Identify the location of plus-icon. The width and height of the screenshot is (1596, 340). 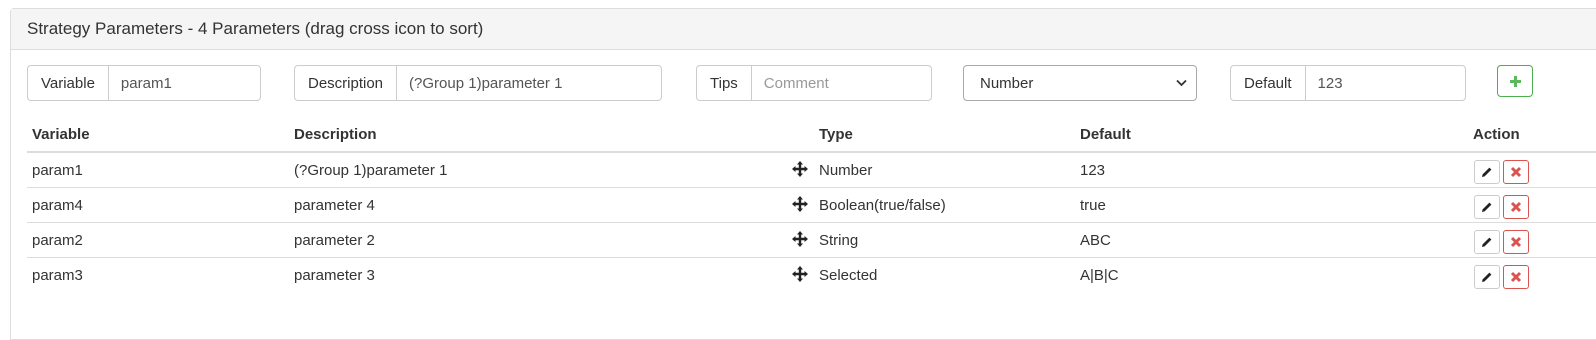
(1515, 81).